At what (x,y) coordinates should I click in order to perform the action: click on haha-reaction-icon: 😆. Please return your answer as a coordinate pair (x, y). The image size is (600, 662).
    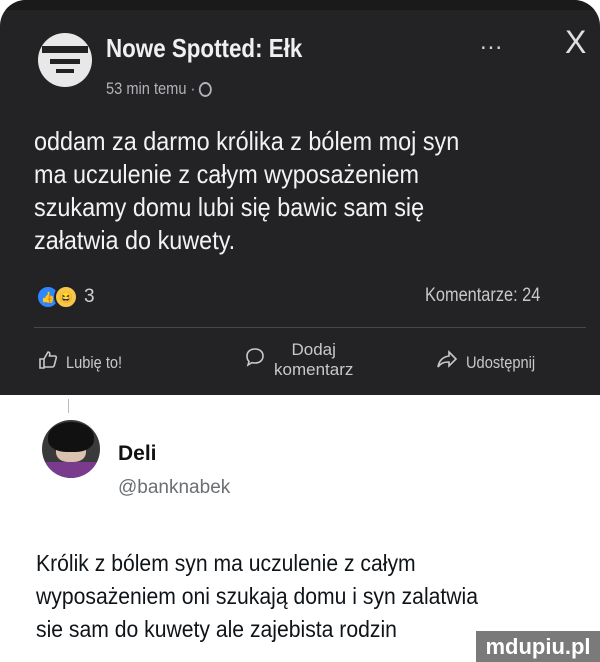
    Looking at the image, I should click on (66, 297).